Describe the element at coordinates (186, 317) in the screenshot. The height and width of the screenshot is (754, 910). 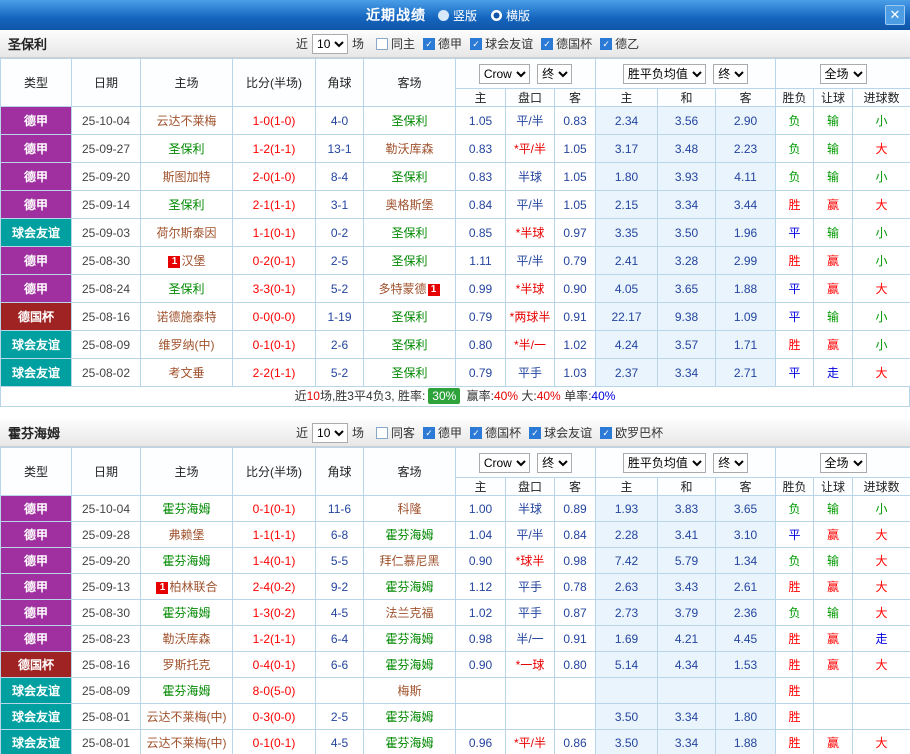
I see `team-link: 诺德施泰特` at that location.